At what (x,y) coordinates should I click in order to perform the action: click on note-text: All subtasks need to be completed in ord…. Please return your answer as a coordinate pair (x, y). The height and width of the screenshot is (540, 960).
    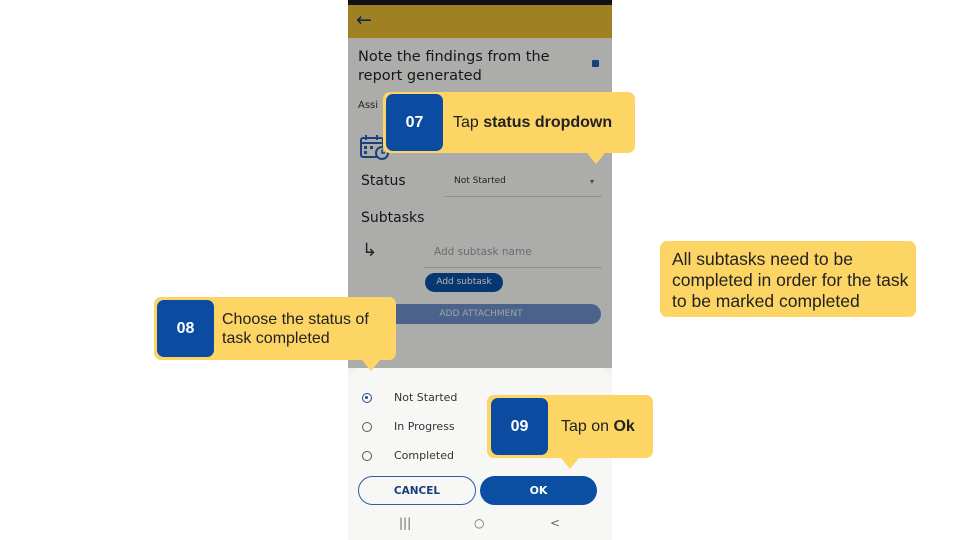
    Looking at the image, I should click on (790, 280).